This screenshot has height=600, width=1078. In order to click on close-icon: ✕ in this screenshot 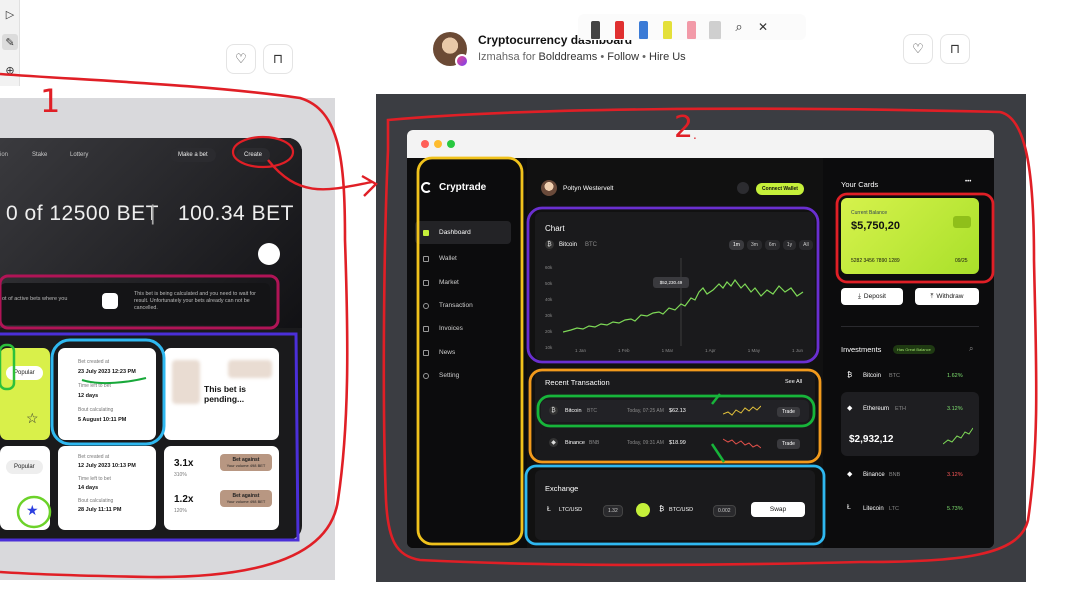, I will do `click(763, 27)`.